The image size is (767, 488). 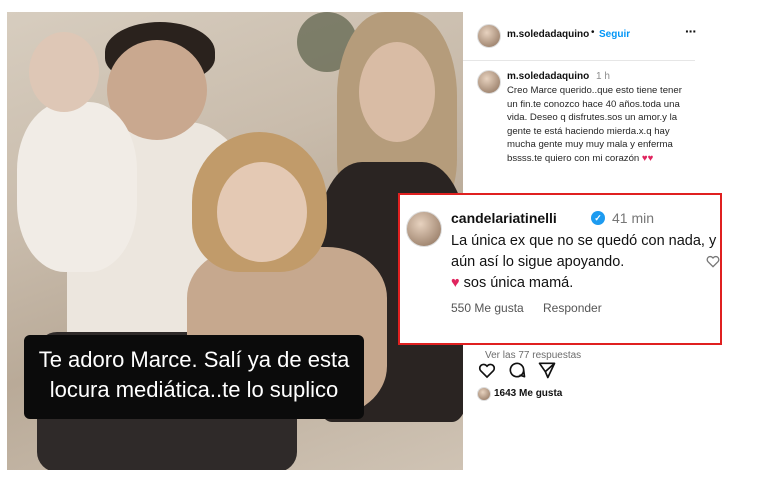 What do you see at coordinates (487, 370) in the screenshot?
I see `heart-icon` at bounding box center [487, 370].